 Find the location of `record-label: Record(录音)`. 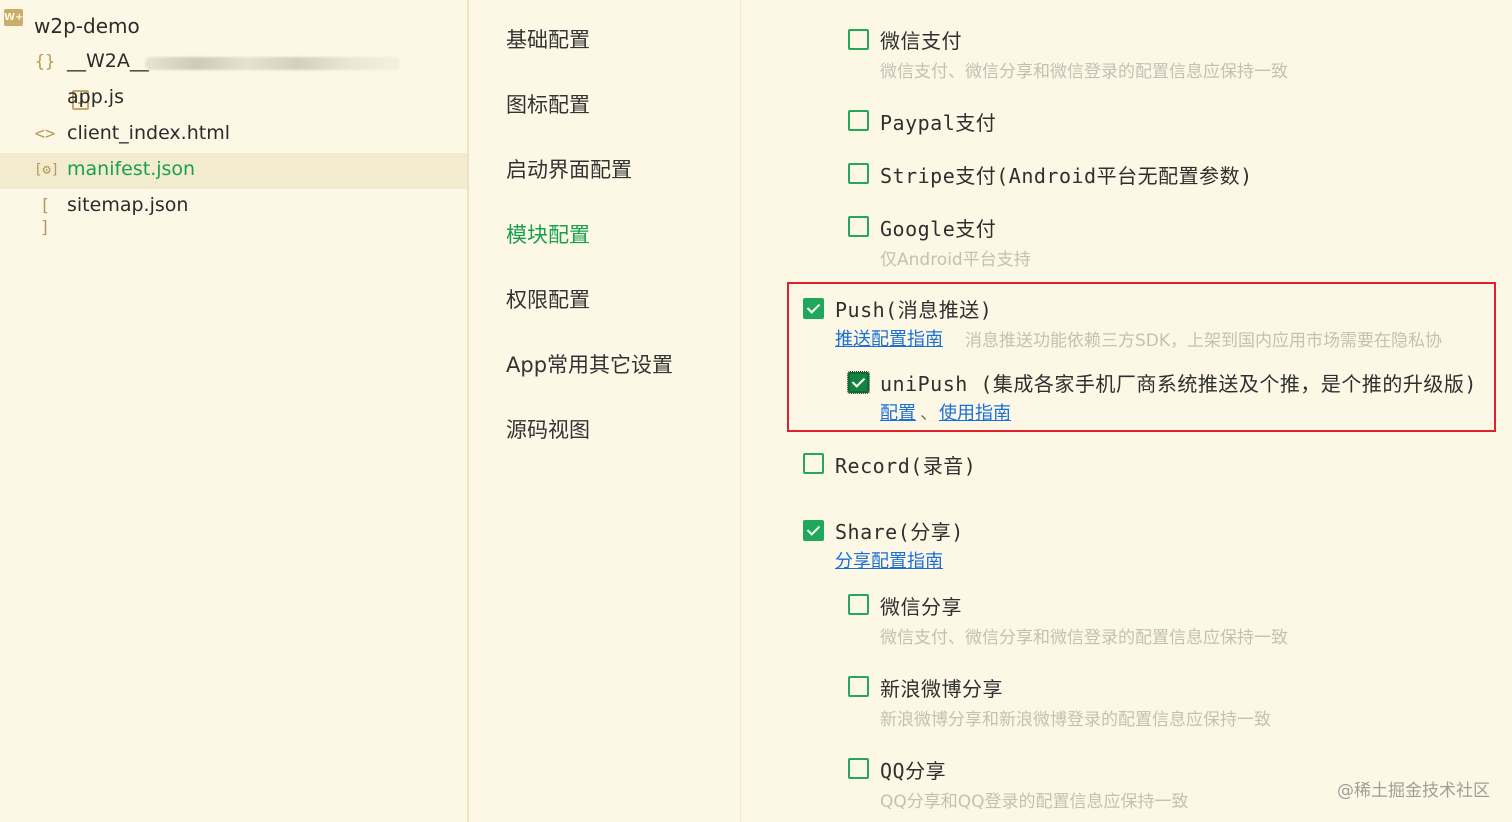

record-label: Record(录音) is located at coordinates (906, 466).